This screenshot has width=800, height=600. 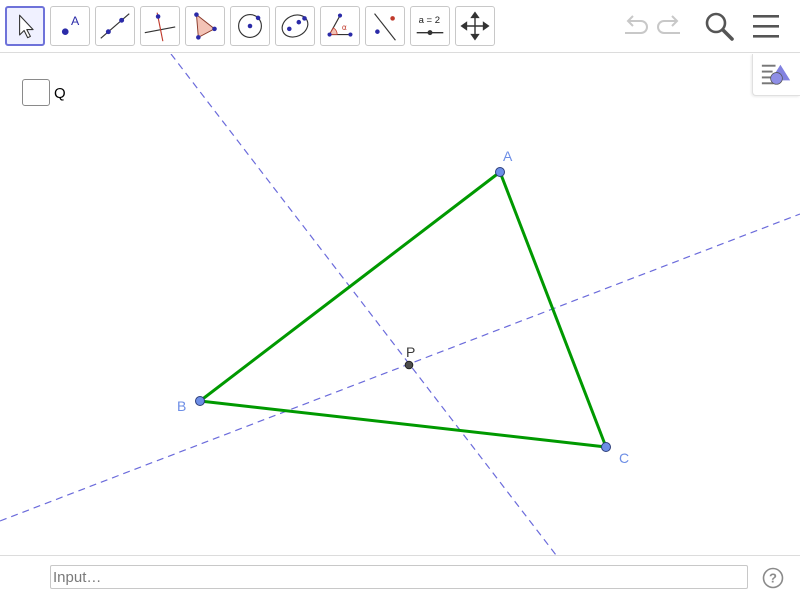 I want to click on label-c: C, so click(x=624, y=458).